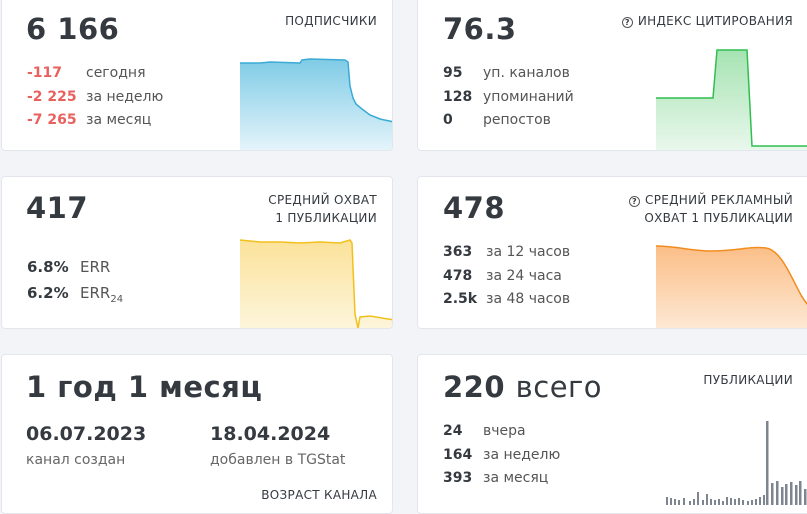 This screenshot has height=514, width=807. Describe the element at coordinates (453, 431) in the screenshot. I see `stat-value: 24` at that location.